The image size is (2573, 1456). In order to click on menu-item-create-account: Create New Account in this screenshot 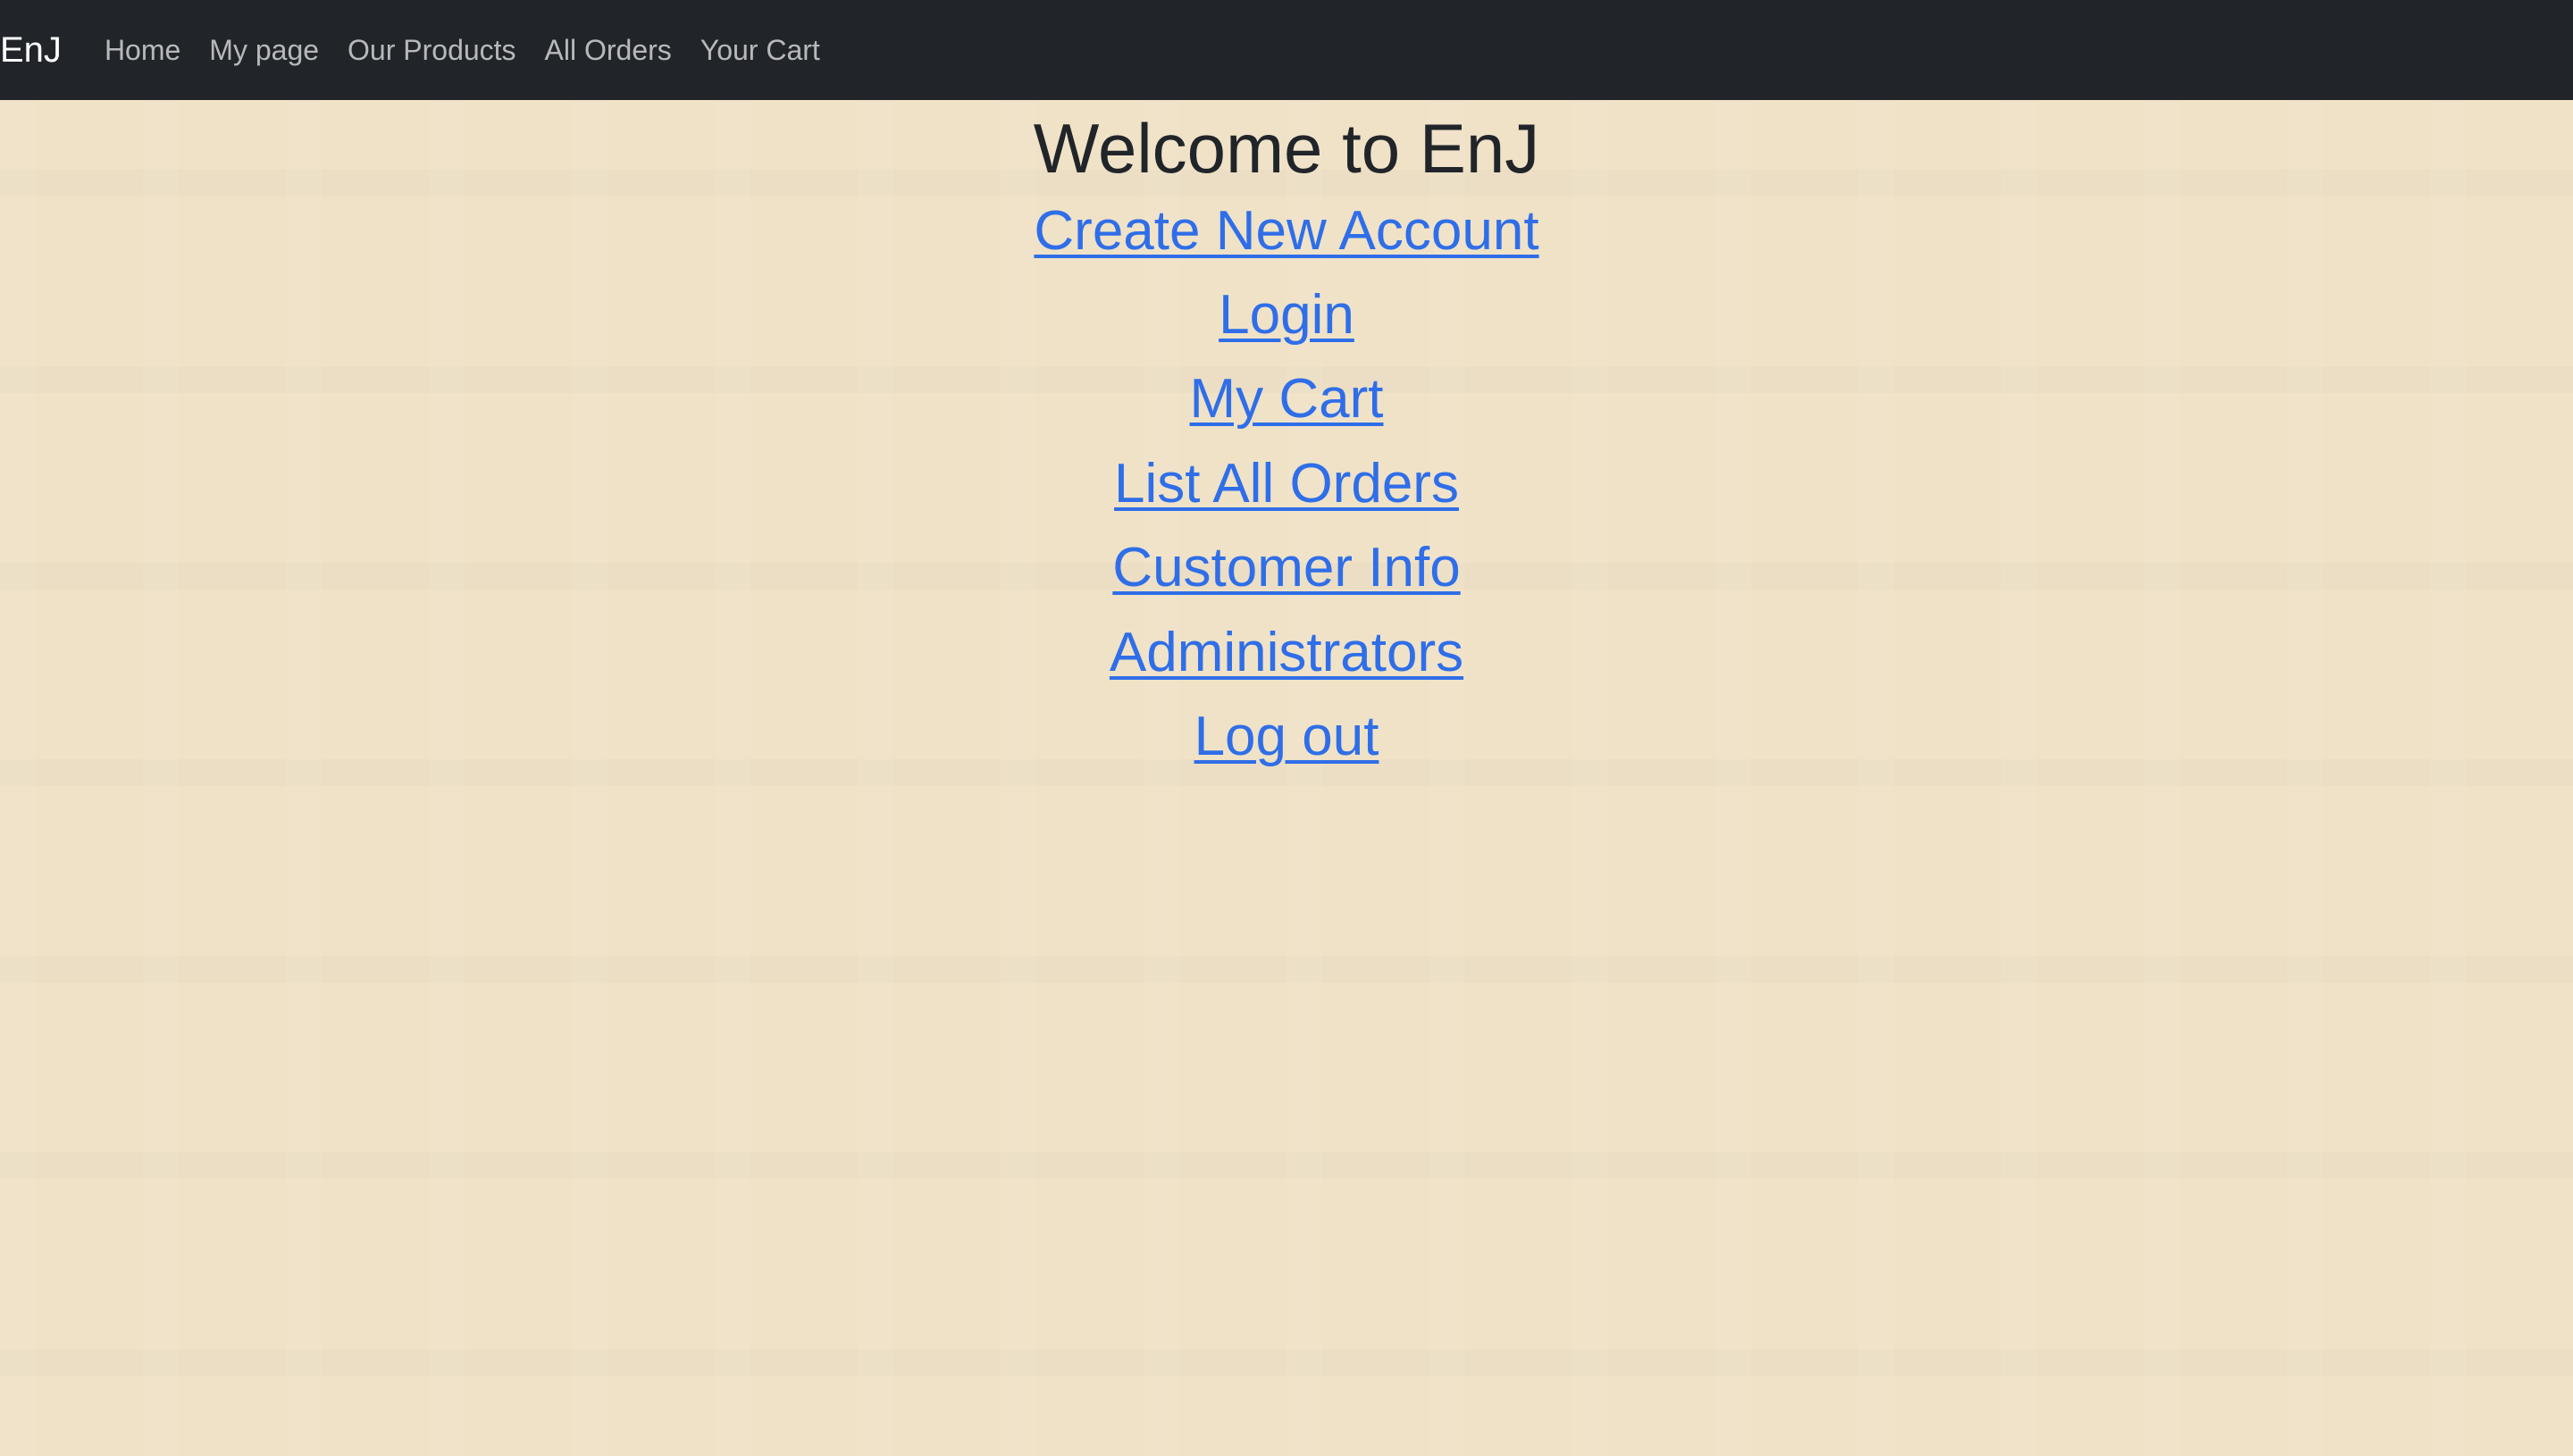, I will do `click(1286, 231)`.